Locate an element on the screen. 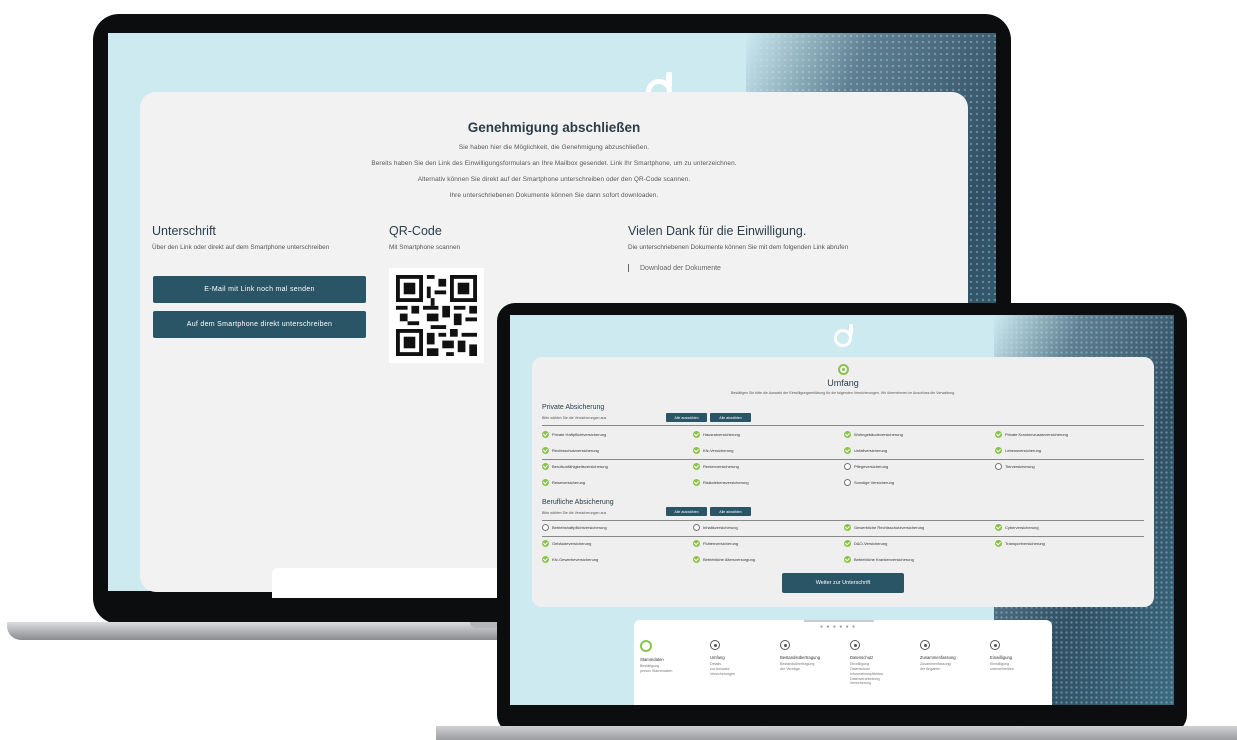  insurance-option-label: Gebäudeversicherung is located at coordinates (572, 543).